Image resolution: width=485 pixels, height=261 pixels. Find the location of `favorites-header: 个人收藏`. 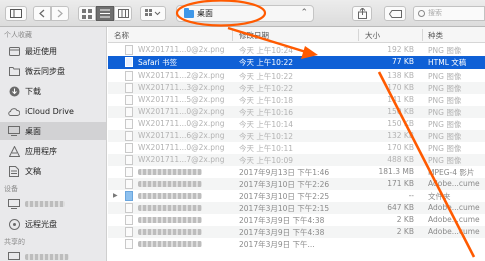

favorites-header: 个人收藏 is located at coordinates (18, 35).